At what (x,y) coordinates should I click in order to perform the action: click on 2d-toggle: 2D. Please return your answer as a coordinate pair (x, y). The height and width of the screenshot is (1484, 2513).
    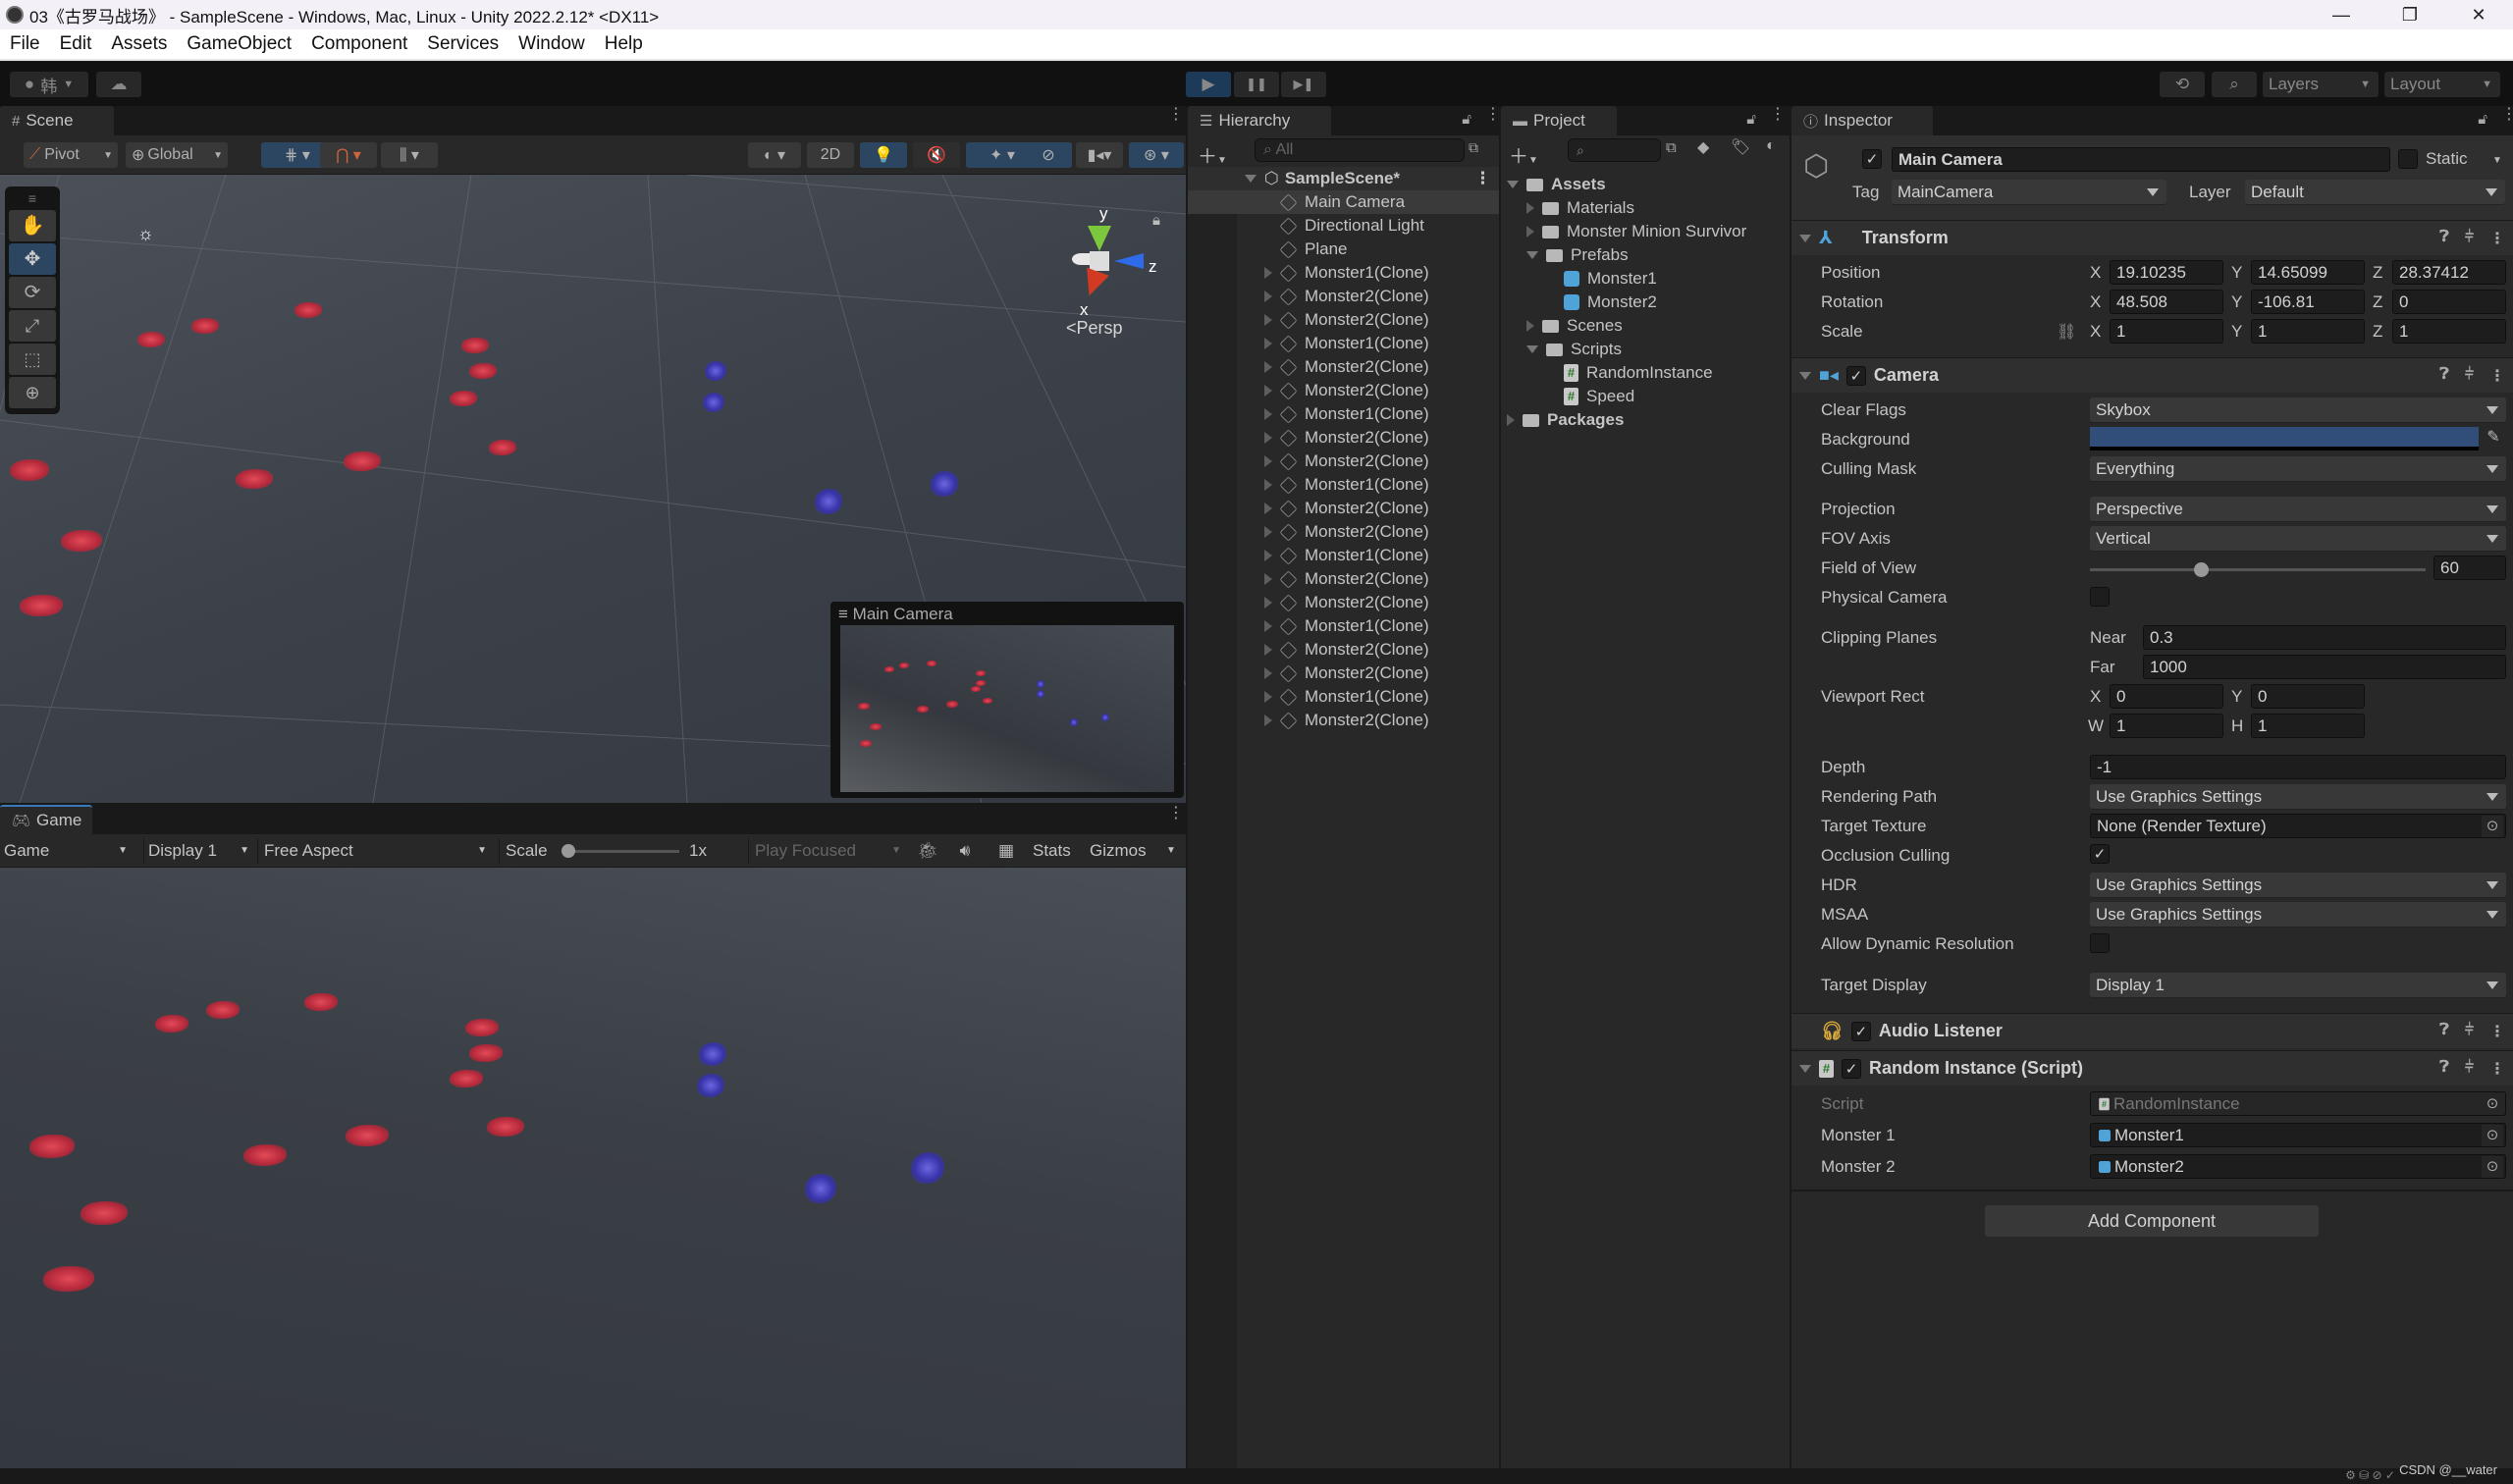
    Looking at the image, I should click on (831, 155).